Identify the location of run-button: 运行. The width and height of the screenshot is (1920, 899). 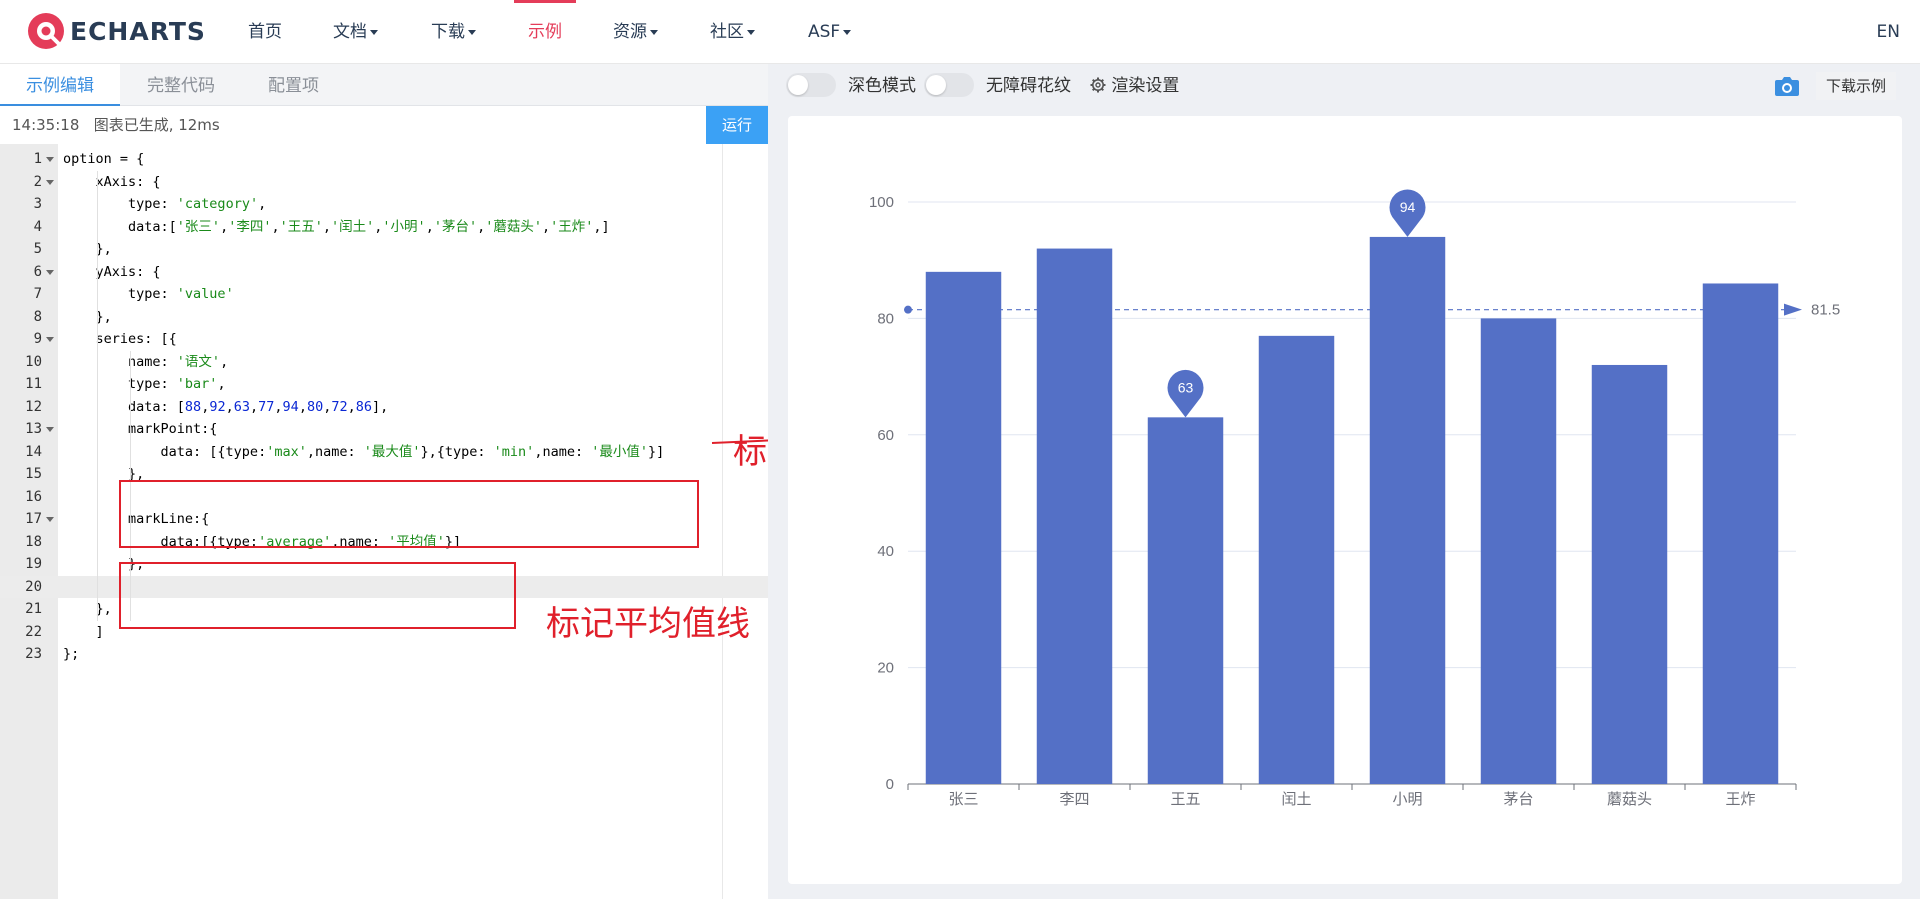
(737, 125).